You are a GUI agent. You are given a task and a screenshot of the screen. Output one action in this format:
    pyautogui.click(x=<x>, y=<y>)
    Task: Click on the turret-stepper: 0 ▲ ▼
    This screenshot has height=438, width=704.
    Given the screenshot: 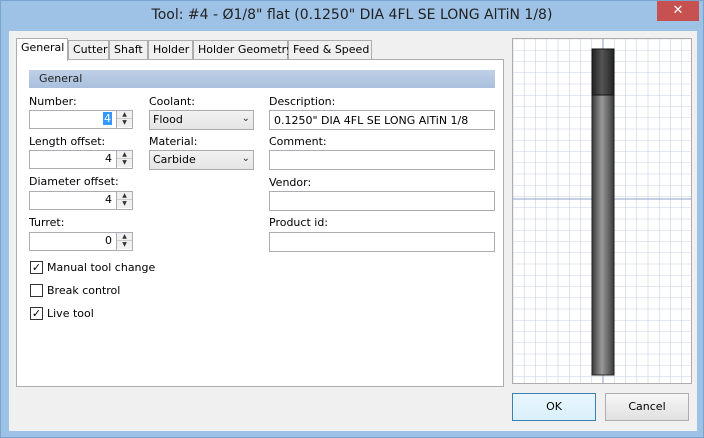 What is the action you would take?
    pyautogui.click(x=81, y=241)
    